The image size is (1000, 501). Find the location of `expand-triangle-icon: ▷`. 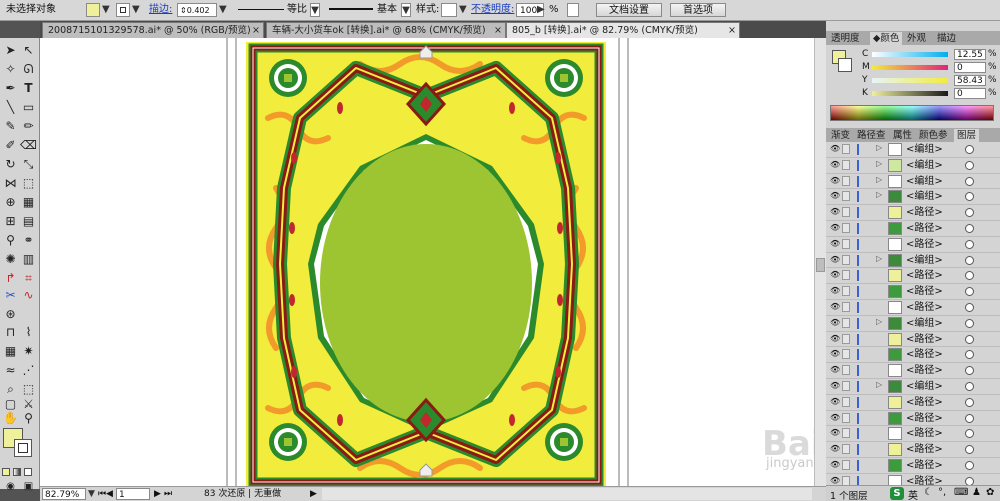

expand-triangle-icon: ▷ is located at coordinates (879, 321).